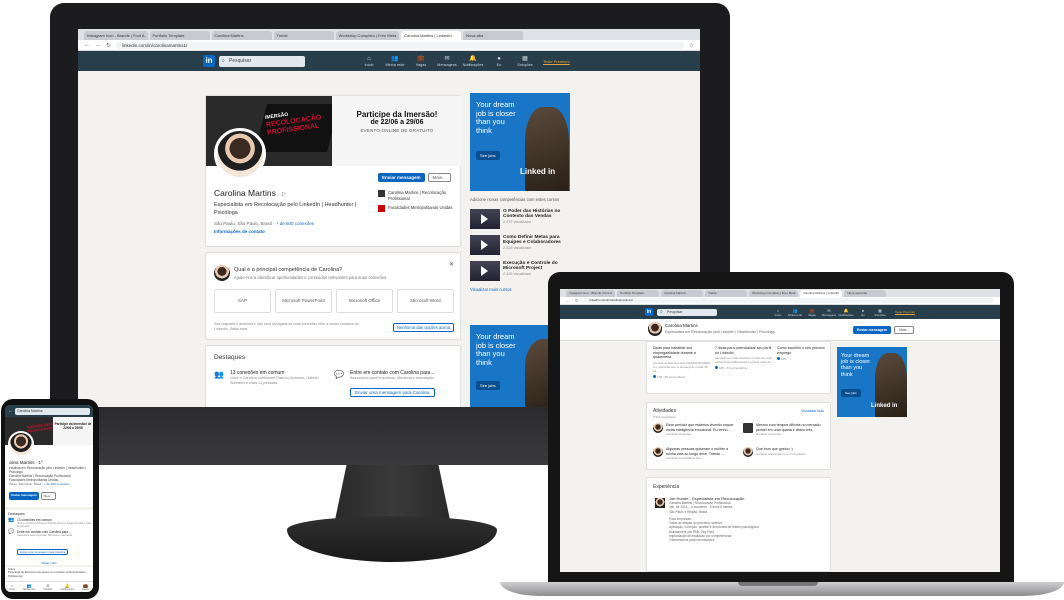 This screenshot has height=600, width=1064. What do you see at coordinates (34, 520) in the screenshot?
I see `mutual-title-text: 13 conexões em comum` at bounding box center [34, 520].